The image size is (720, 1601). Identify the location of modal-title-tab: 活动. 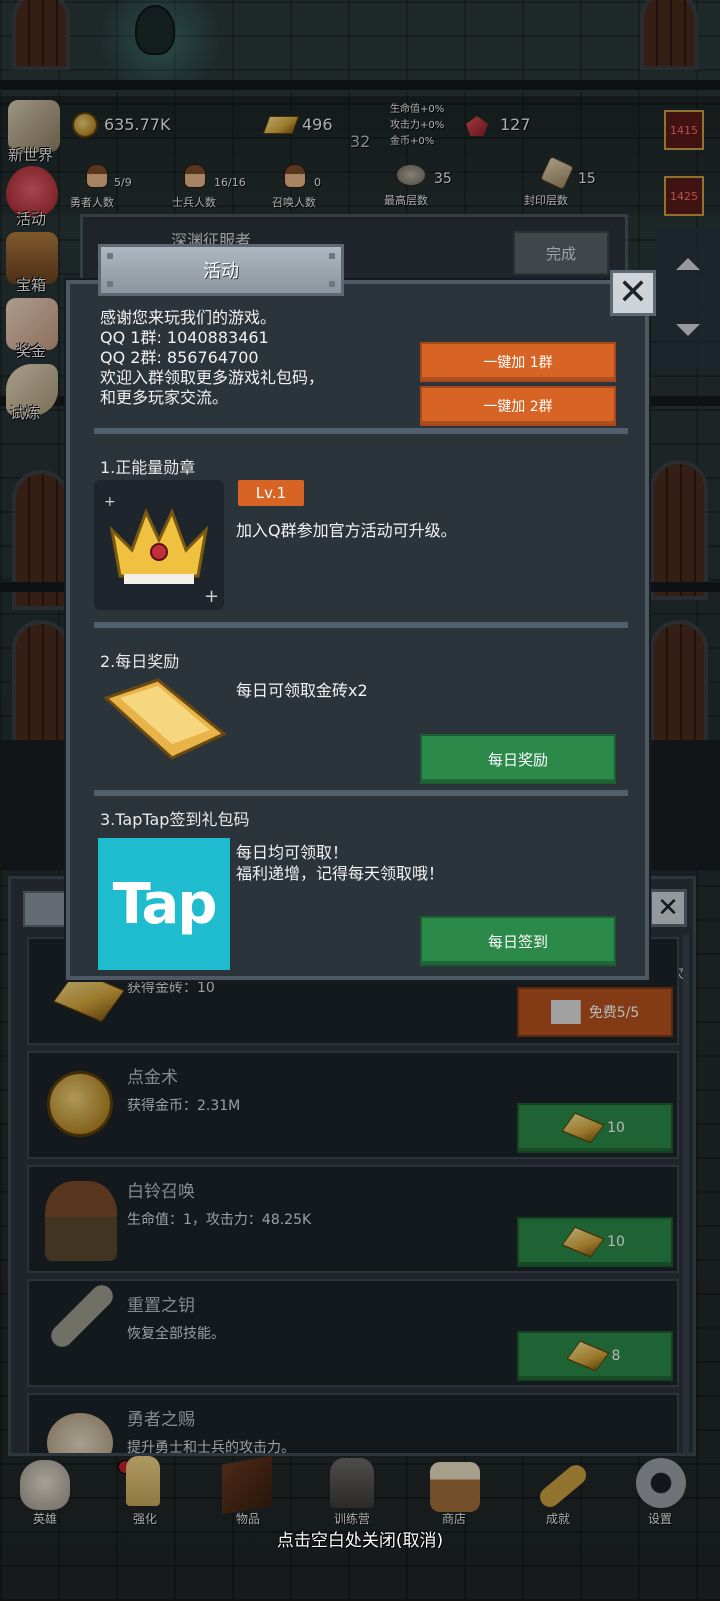
(221, 270).